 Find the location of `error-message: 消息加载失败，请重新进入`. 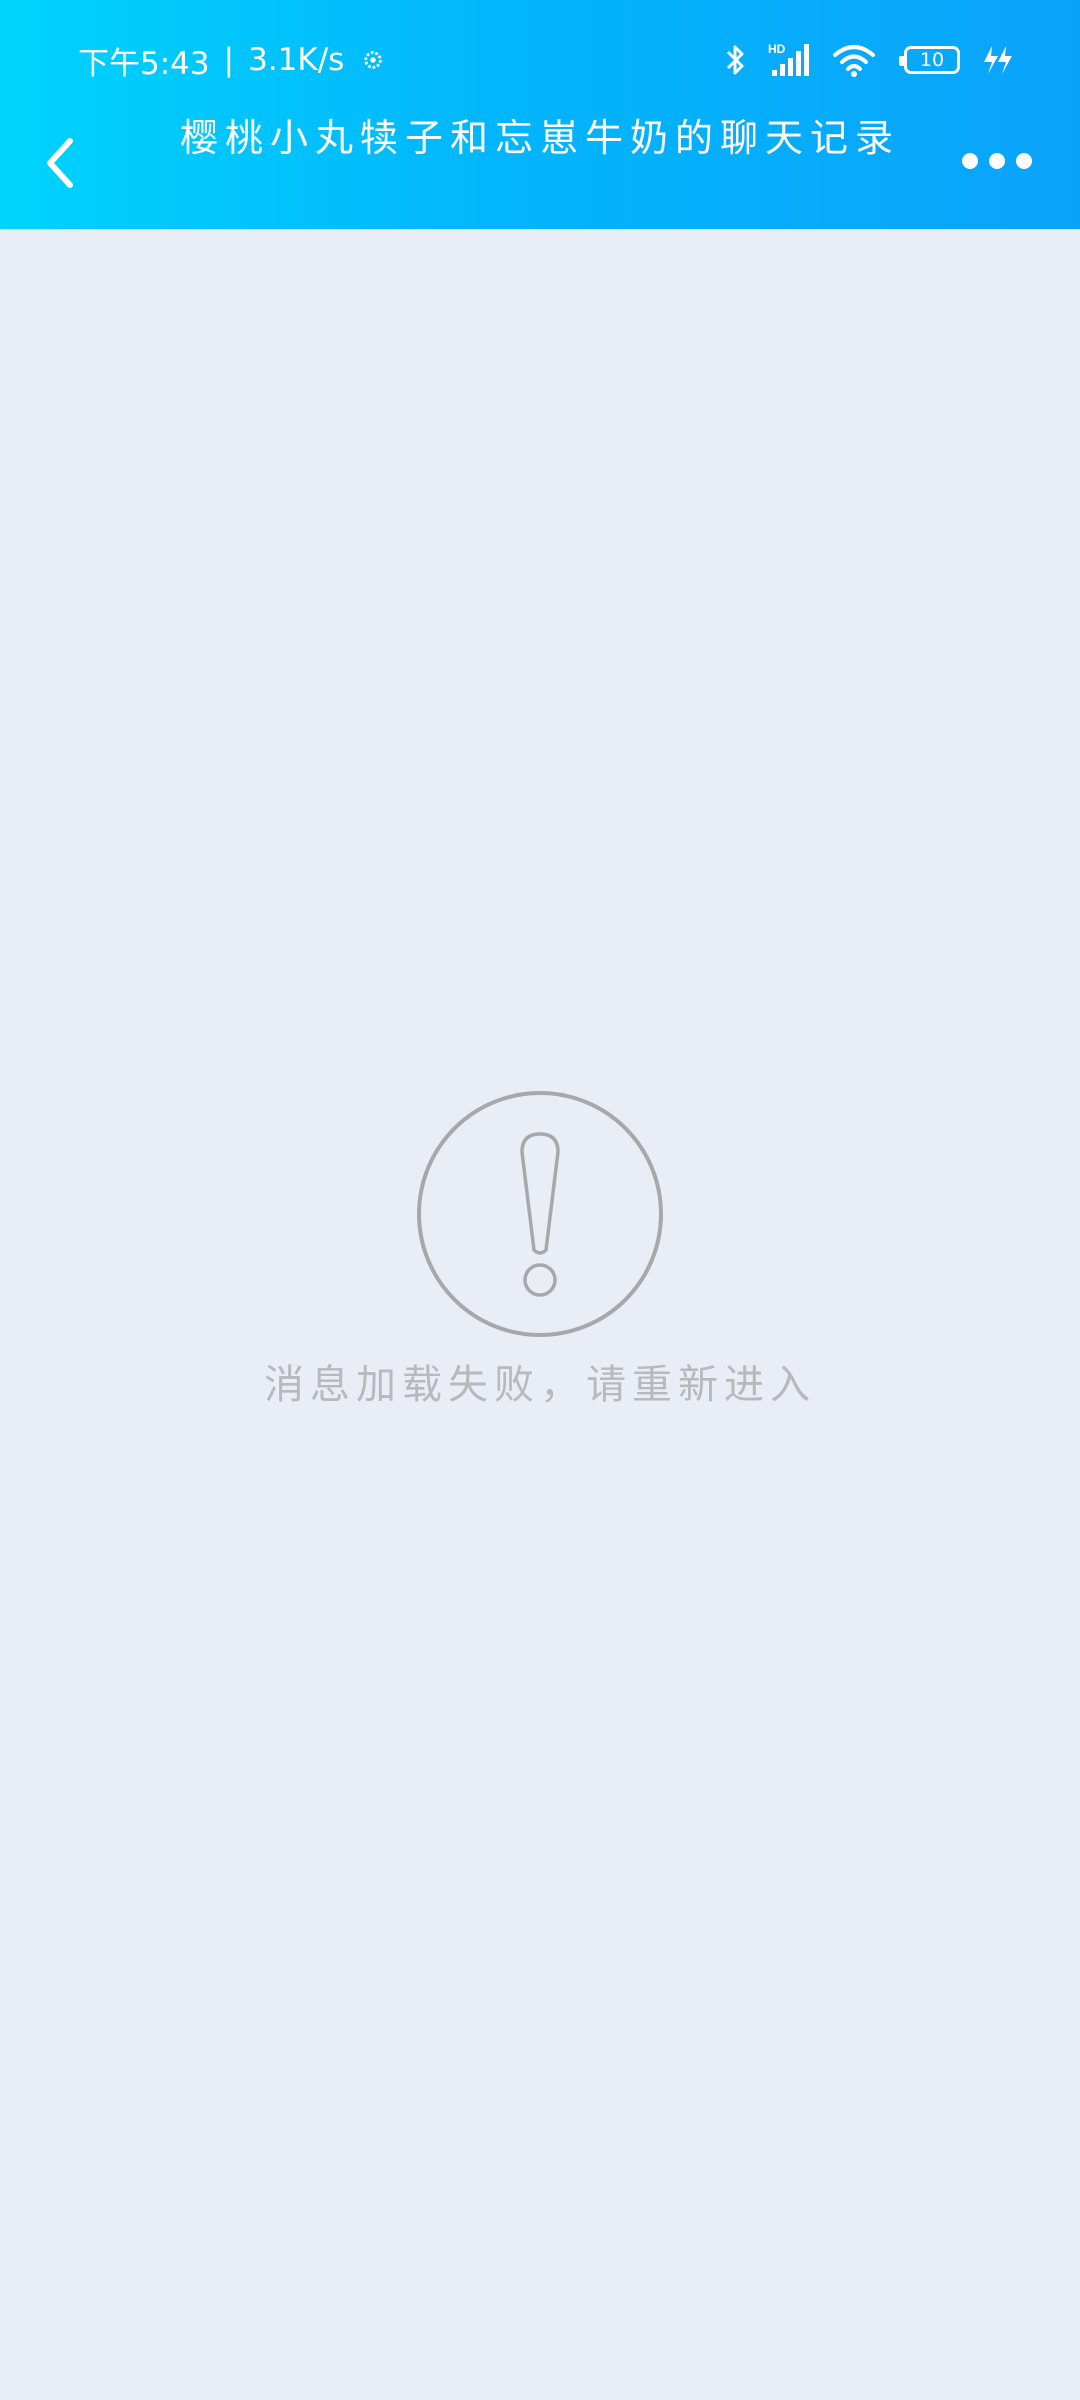

error-message: 消息加载失败，请重新进入 is located at coordinates (540, 1385).